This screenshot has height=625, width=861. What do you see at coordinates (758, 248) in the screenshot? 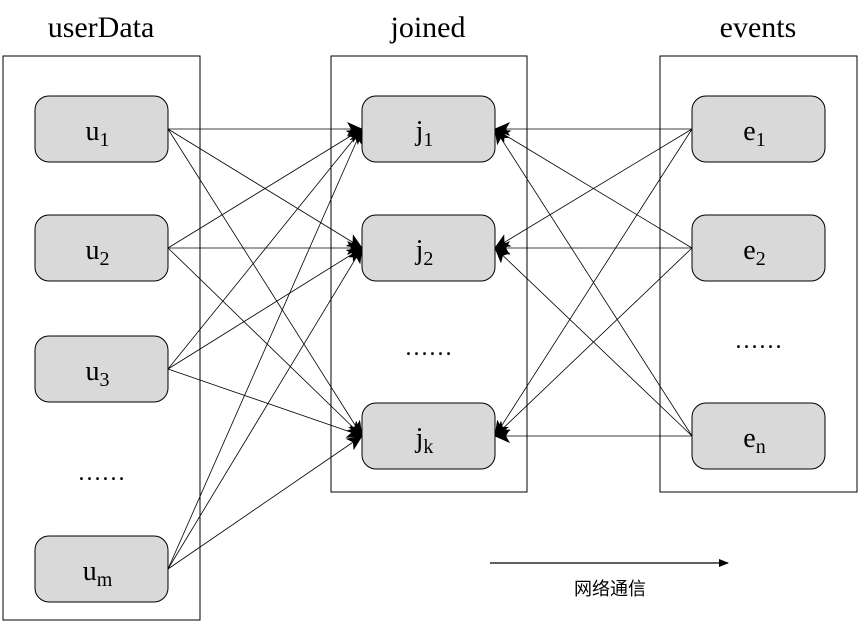
I see `events-node-e2: e2` at bounding box center [758, 248].